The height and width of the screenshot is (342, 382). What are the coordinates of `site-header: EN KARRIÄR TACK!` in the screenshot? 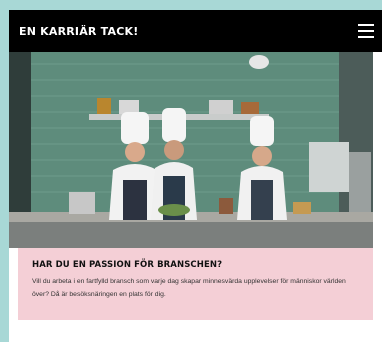 It's located at (195, 31).